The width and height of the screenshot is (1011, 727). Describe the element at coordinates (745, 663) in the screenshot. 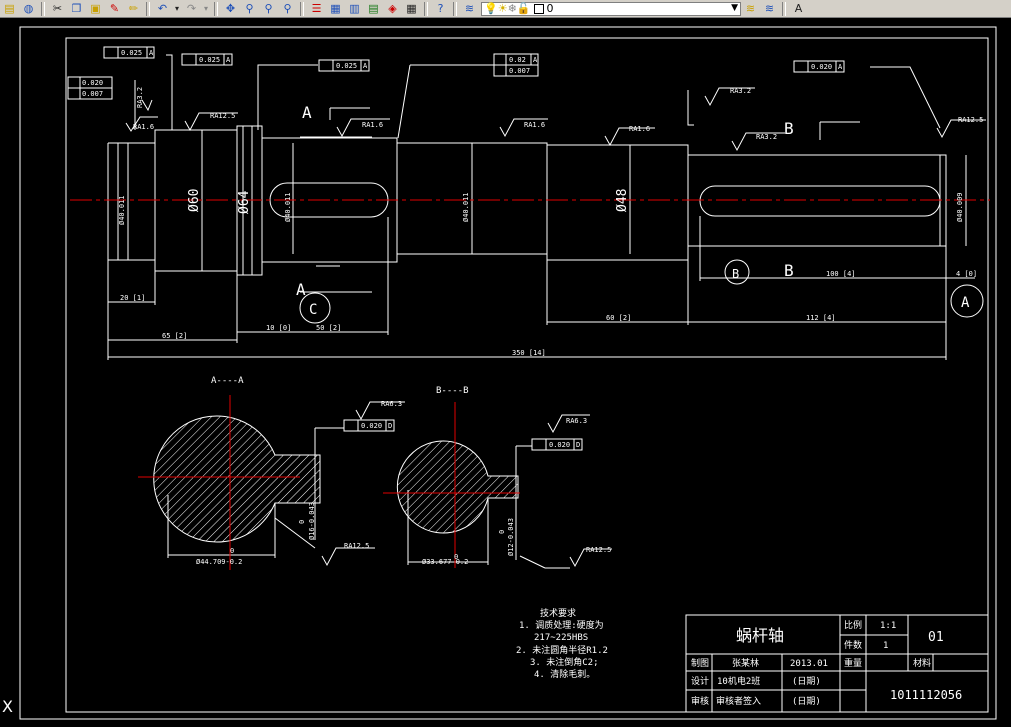

I see `drawn-name: 张某林` at that location.